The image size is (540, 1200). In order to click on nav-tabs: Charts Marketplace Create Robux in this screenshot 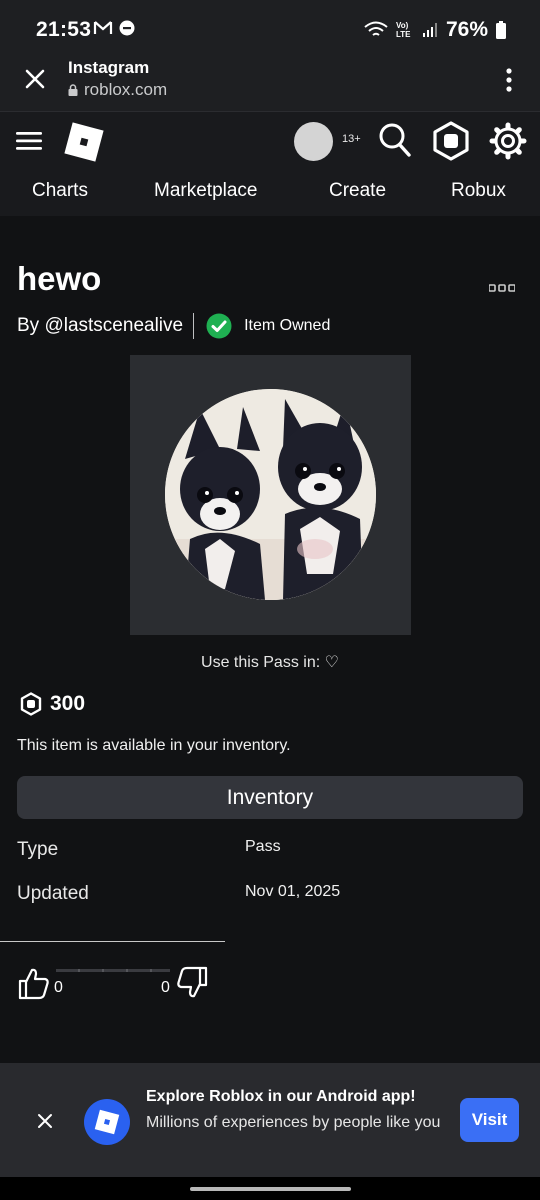, I will do `click(270, 195)`.